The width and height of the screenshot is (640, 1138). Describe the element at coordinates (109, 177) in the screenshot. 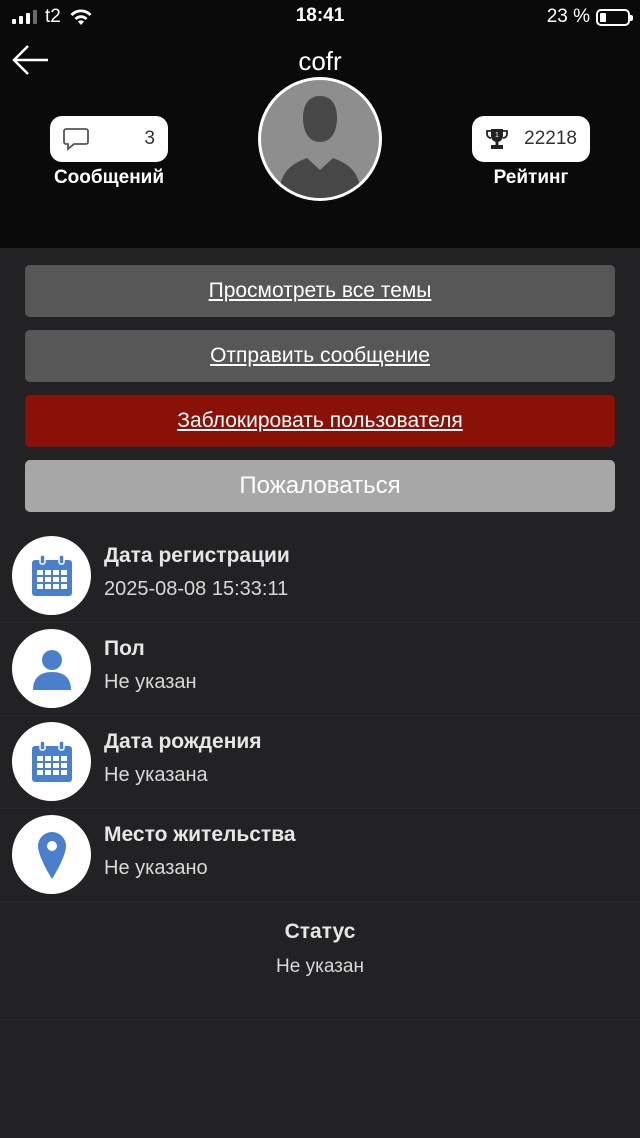

I see `messages-label: Сообщений` at that location.